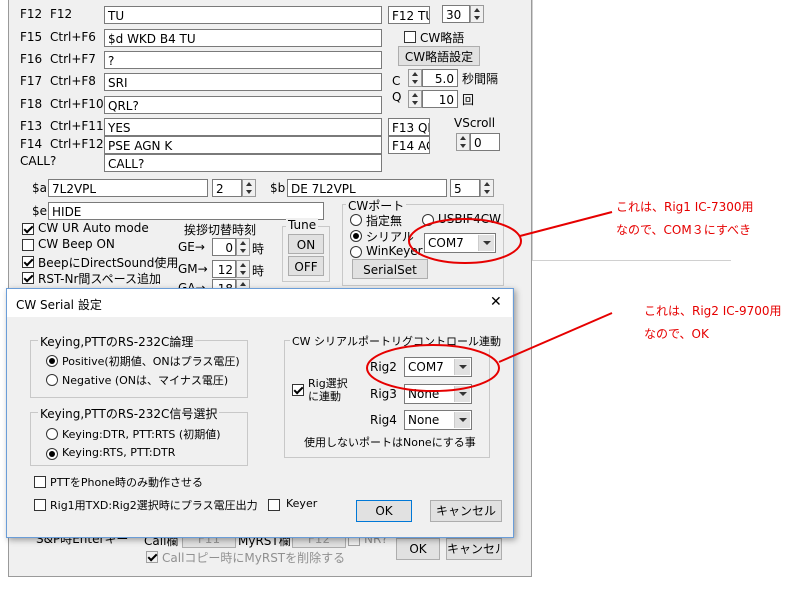 The width and height of the screenshot is (812, 596). I want to click on annotation-note1-line2: なので、COM３にすべき, so click(683, 230).